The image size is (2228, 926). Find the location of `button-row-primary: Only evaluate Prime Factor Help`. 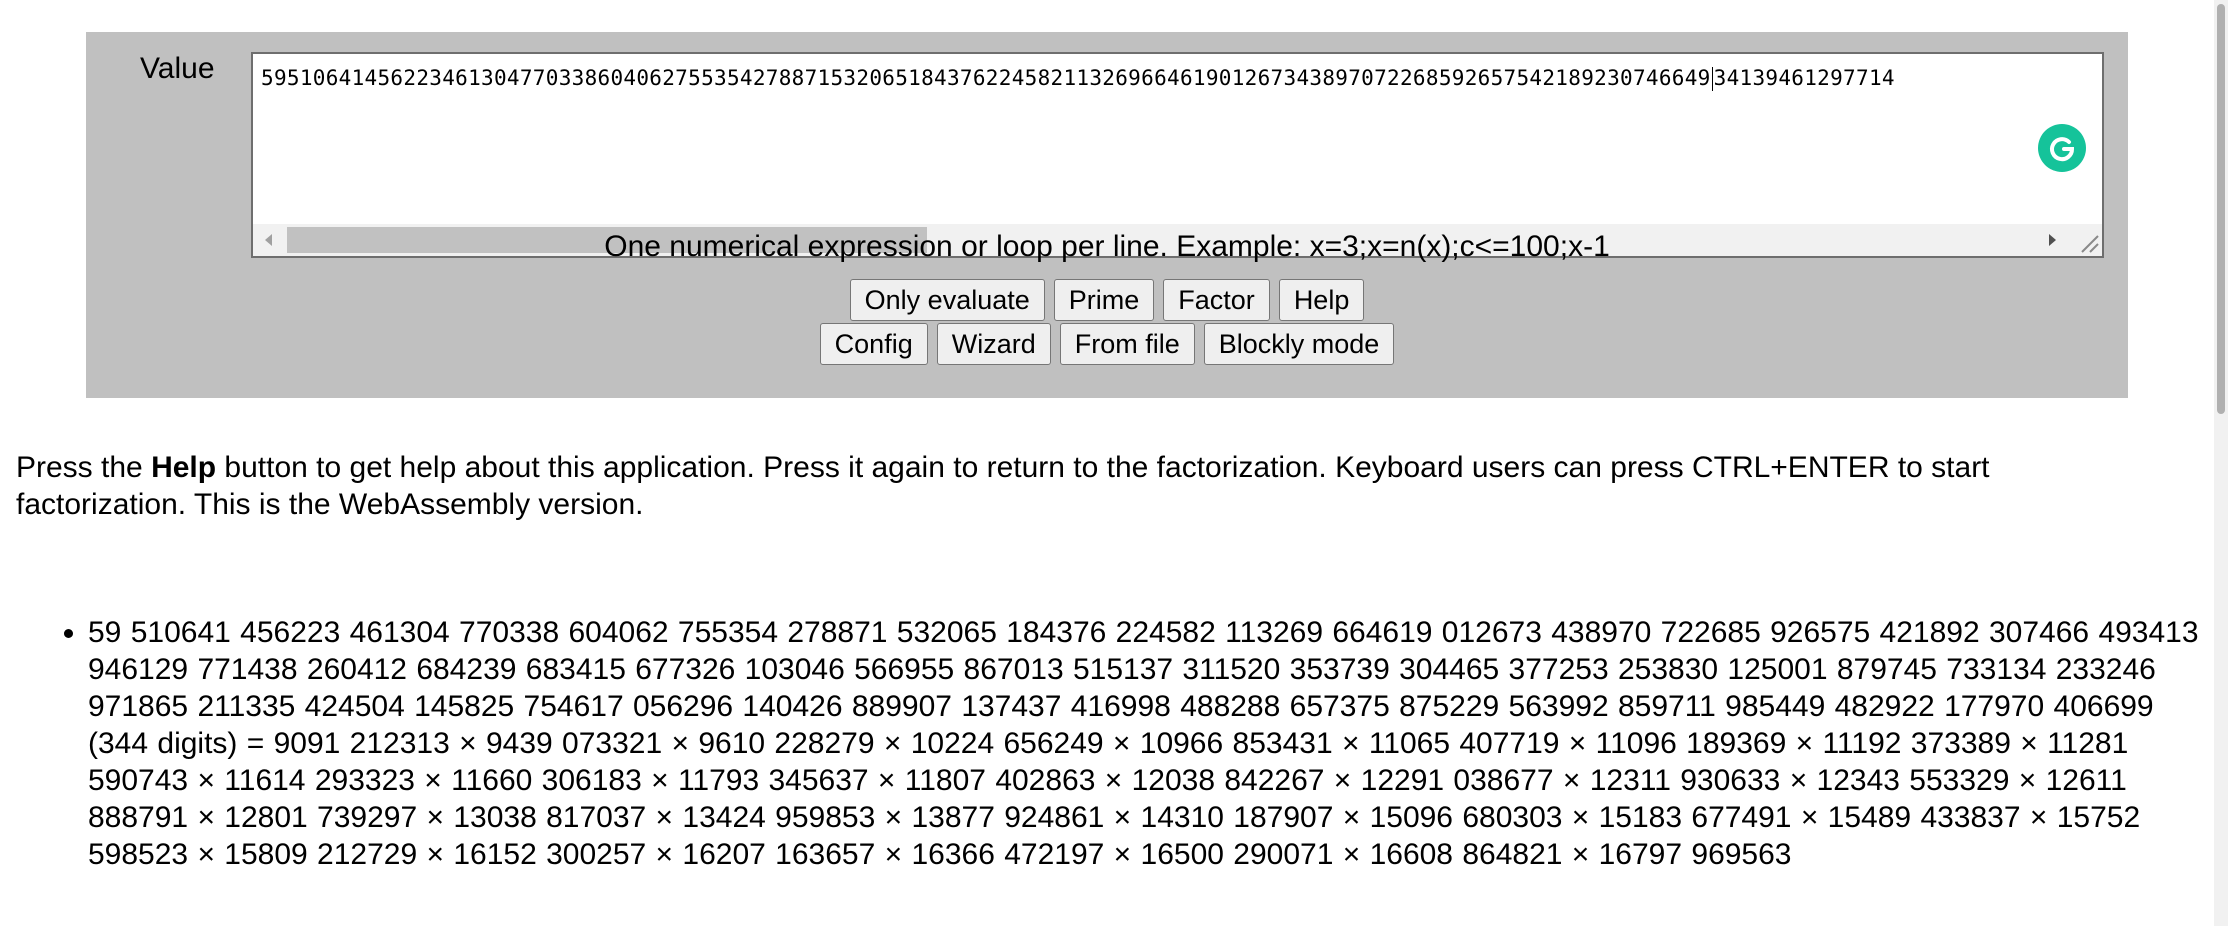

button-row-primary: Only evaluate Prime Factor Help is located at coordinates (1107, 300).